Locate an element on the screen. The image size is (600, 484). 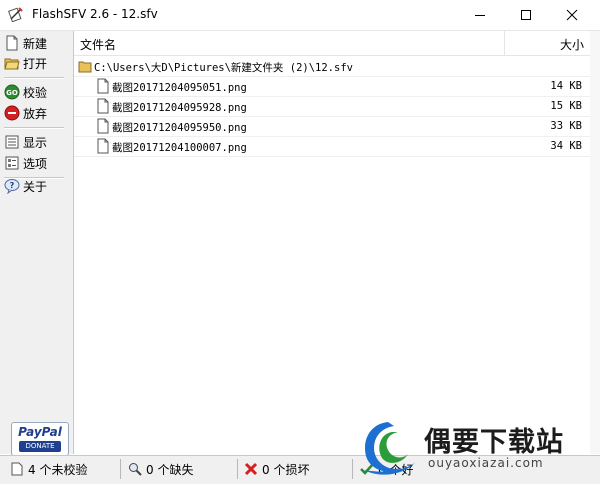
file-size: 33 KB is located at coordinates (566, 126).